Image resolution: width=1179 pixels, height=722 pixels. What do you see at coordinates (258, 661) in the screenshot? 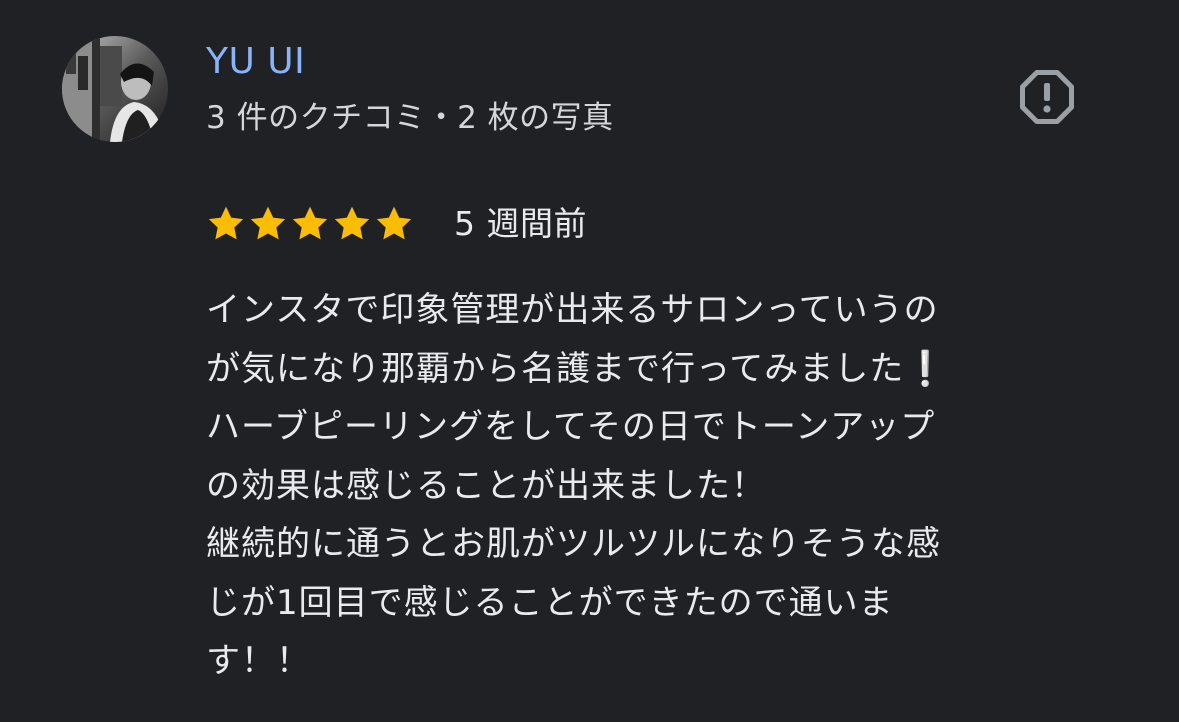
I see `review-text-line: す！！` at bounding box center [258, 661].